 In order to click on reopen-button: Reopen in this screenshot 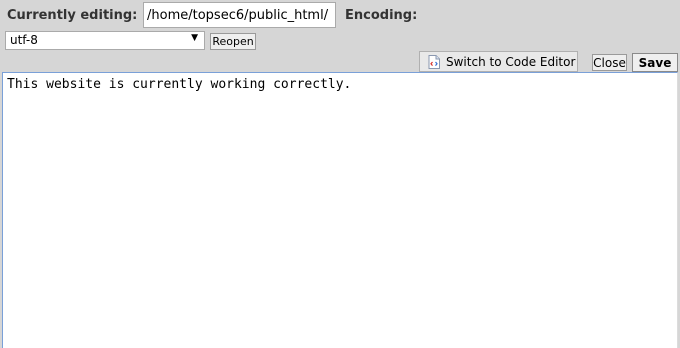, I will do `click(233, 41)`.